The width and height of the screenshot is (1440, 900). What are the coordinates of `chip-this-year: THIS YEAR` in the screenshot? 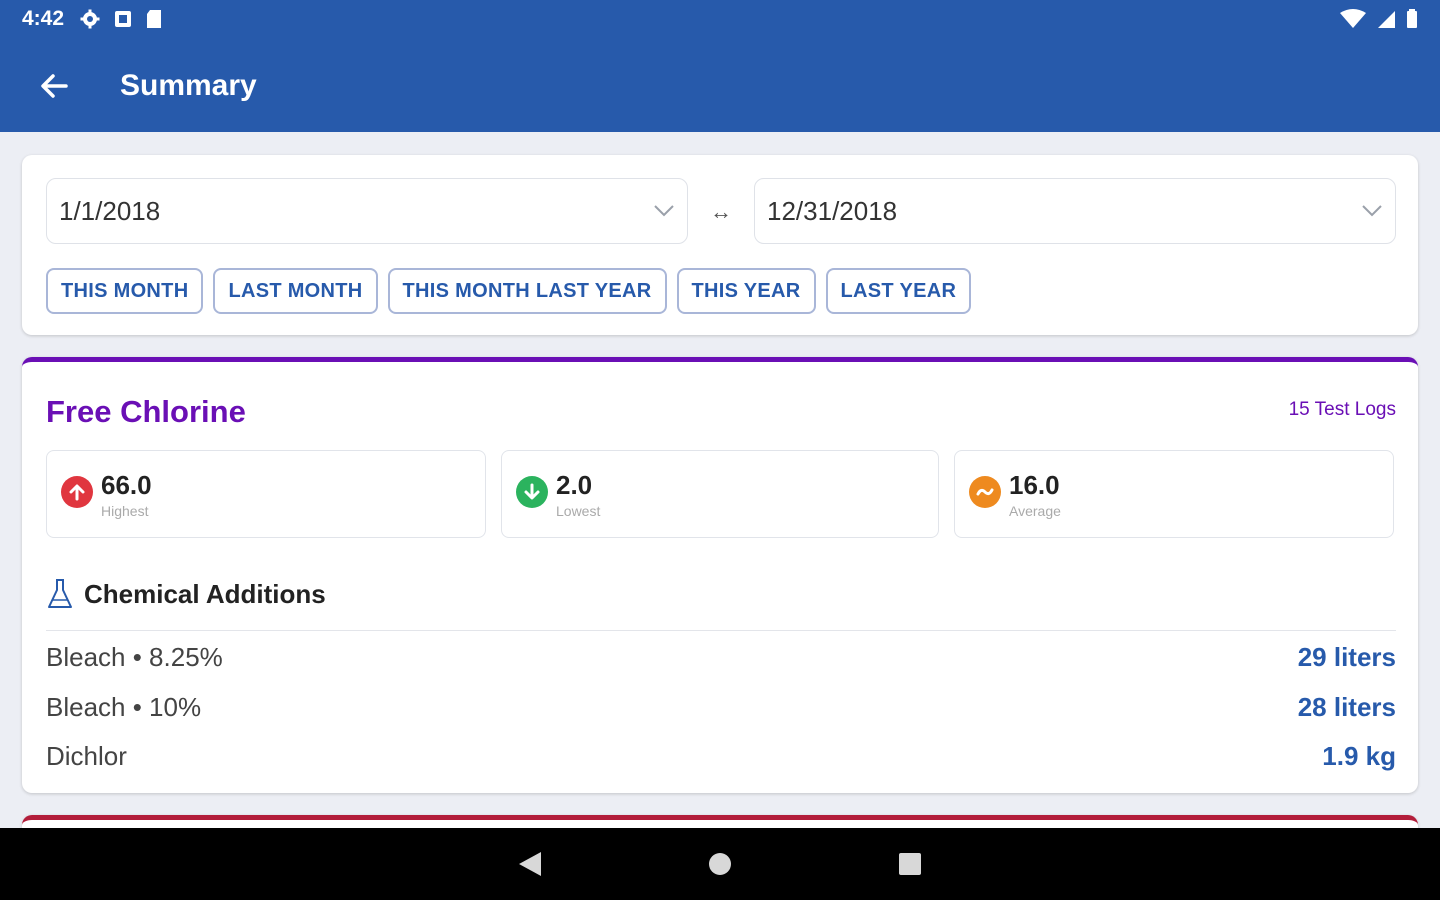 It's located at (746, 291).